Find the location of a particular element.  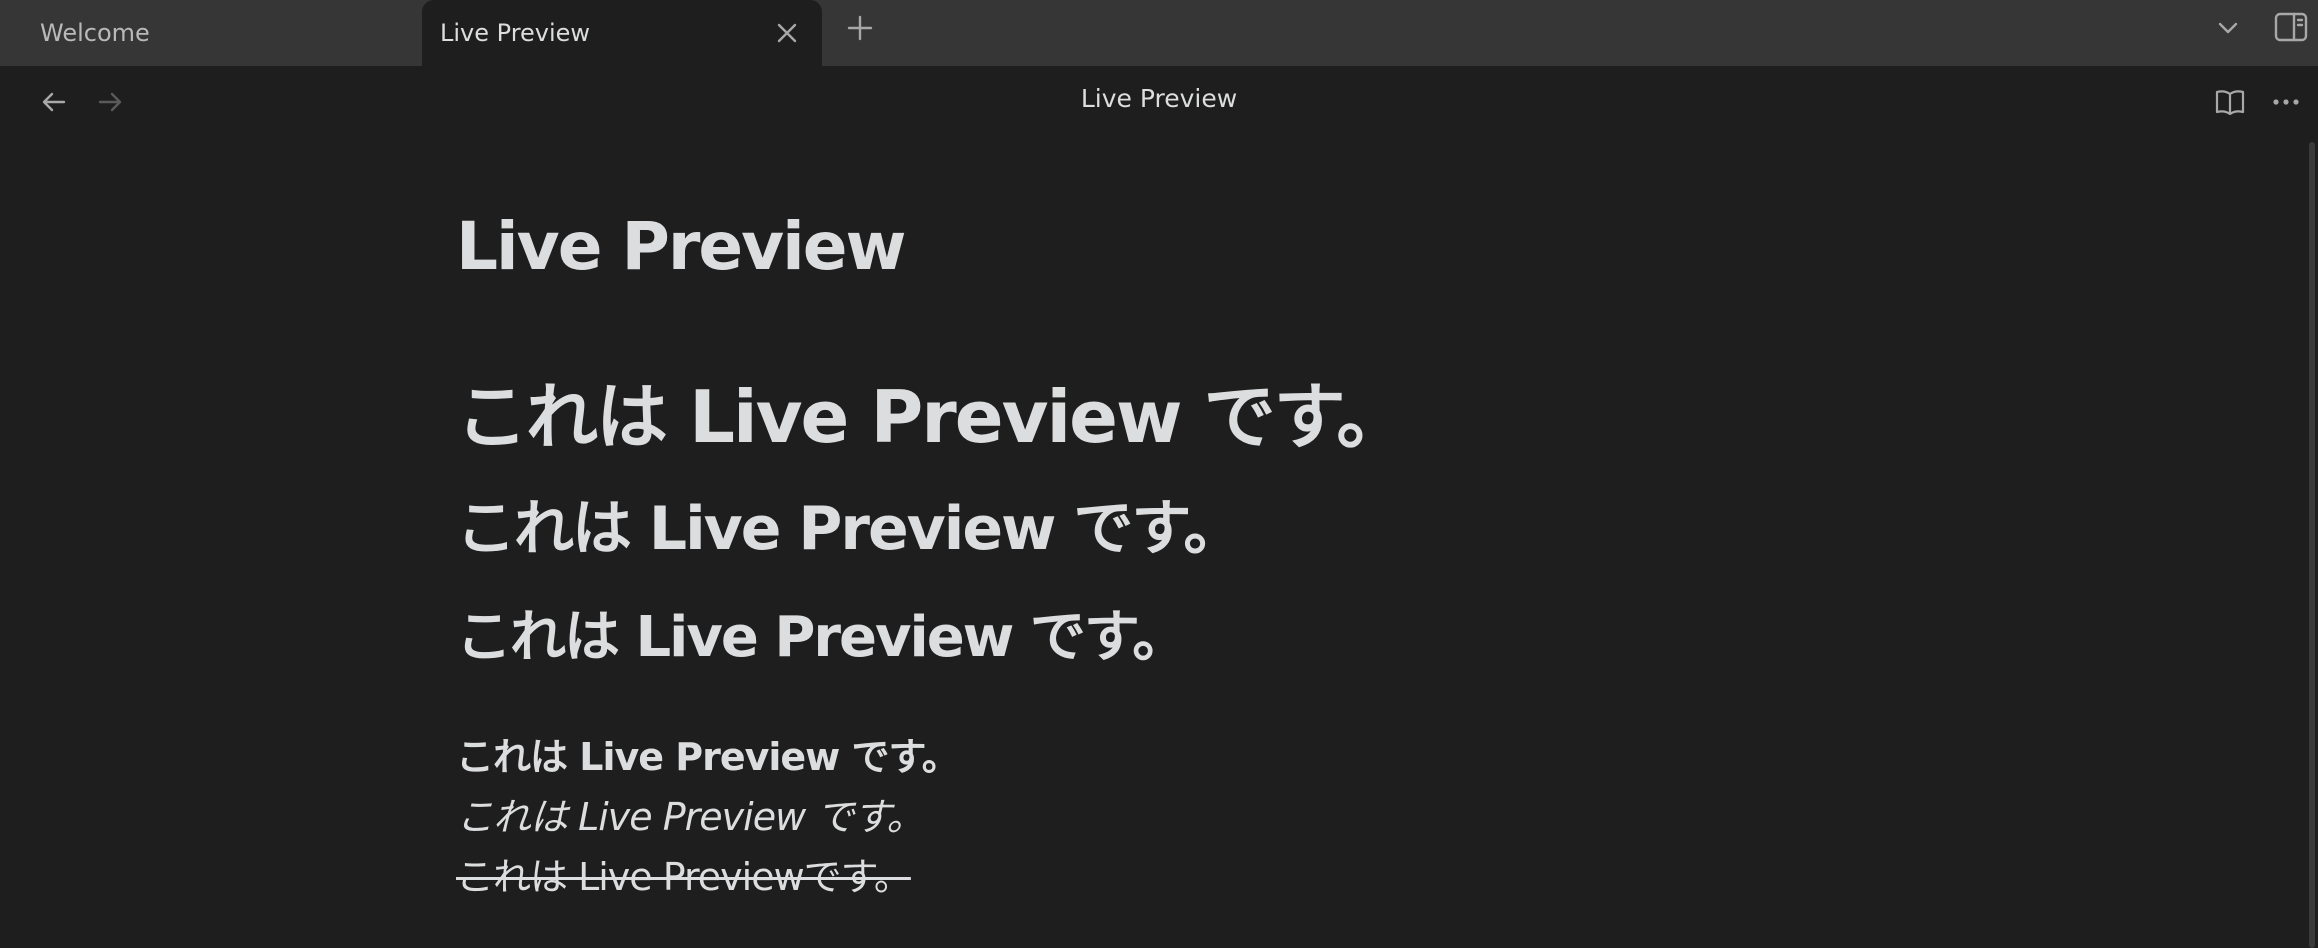

view-header: Live Preview is located at coordinates (1159, 104).